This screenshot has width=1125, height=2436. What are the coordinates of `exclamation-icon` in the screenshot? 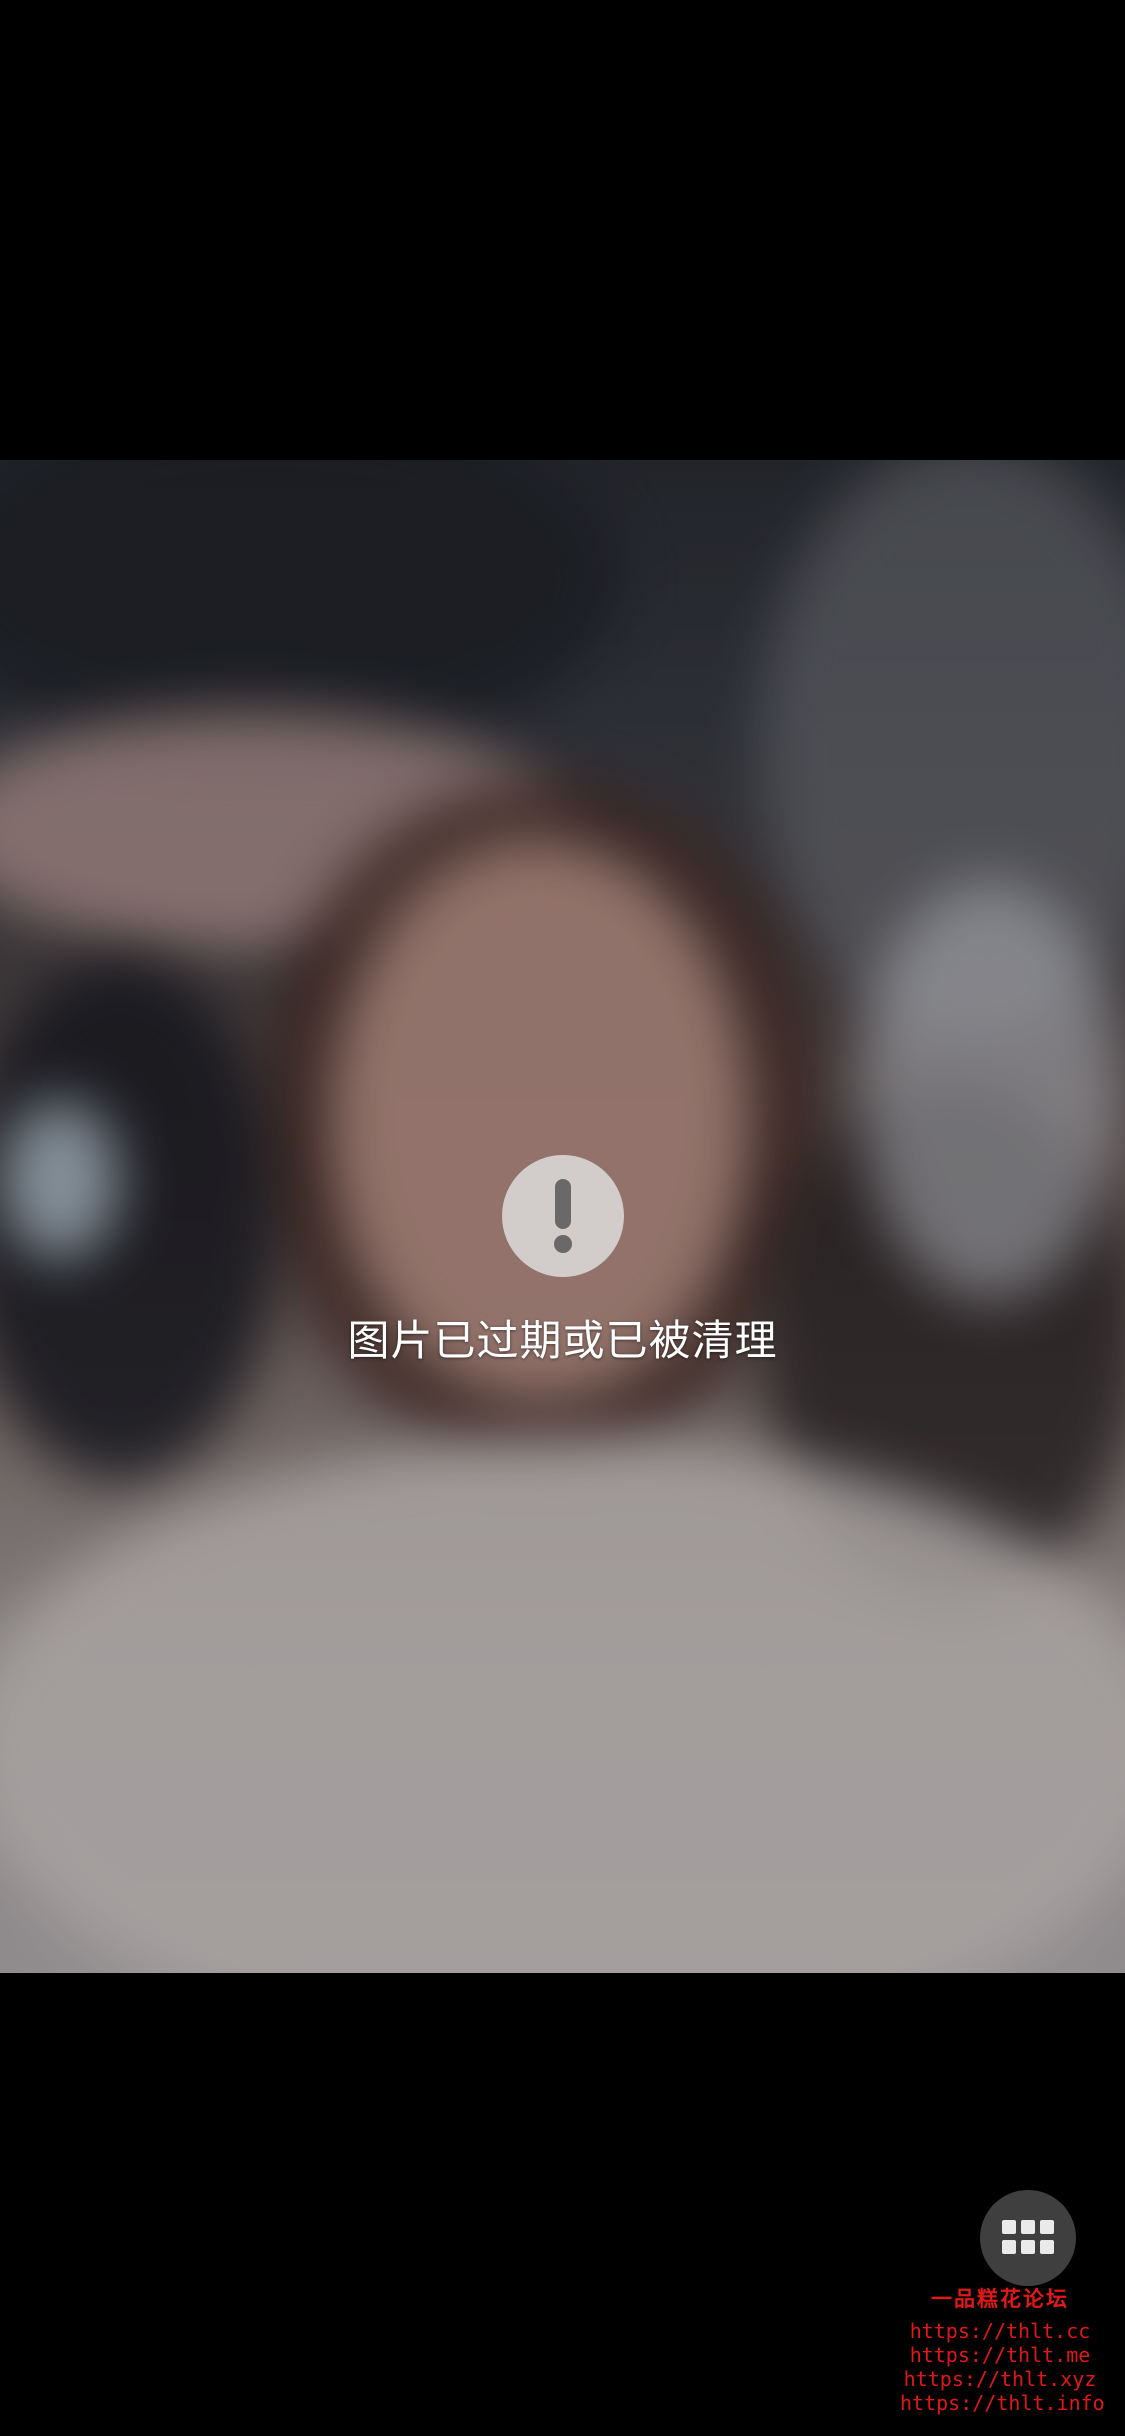 It's located at (562, 1216).